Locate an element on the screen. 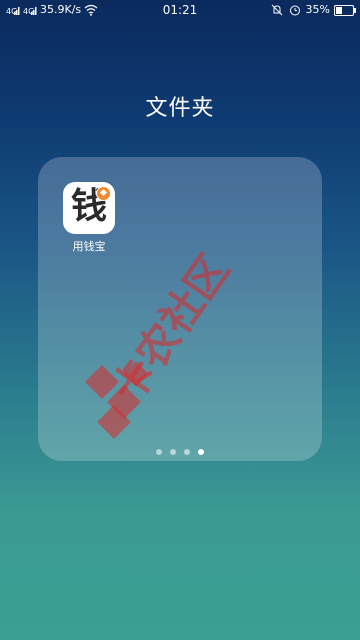 The width and height of the screenshot is (360, 640). page-dot-active is located at coordinates (201, 452).